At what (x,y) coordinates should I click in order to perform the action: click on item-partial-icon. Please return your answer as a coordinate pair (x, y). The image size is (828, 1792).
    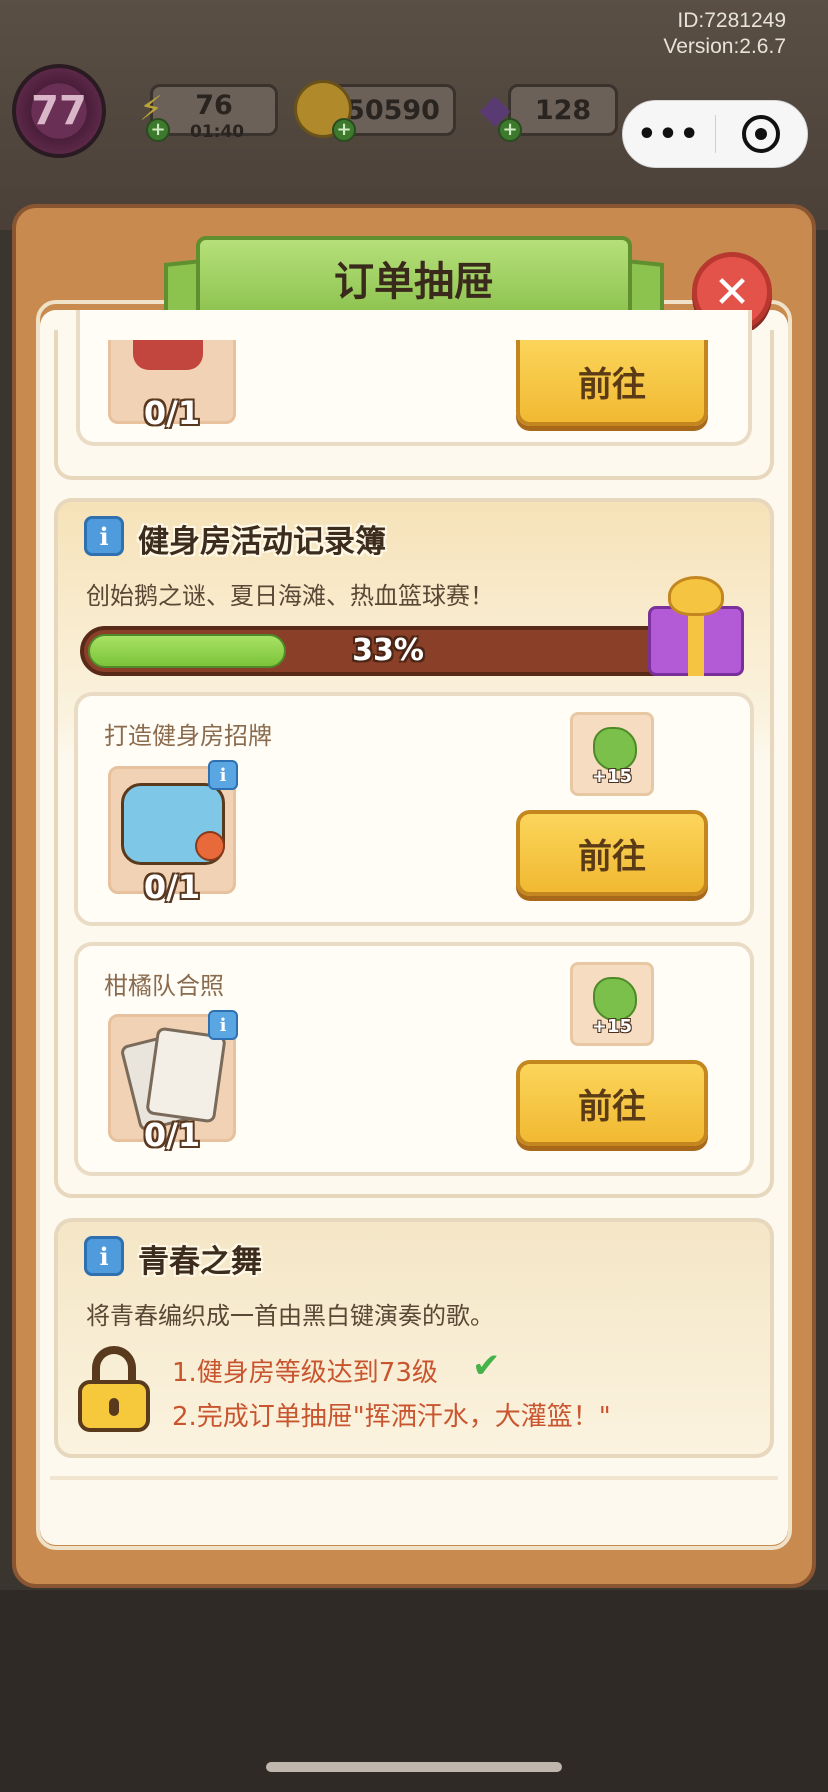
    Looking at the image, I should click on (168, 355).